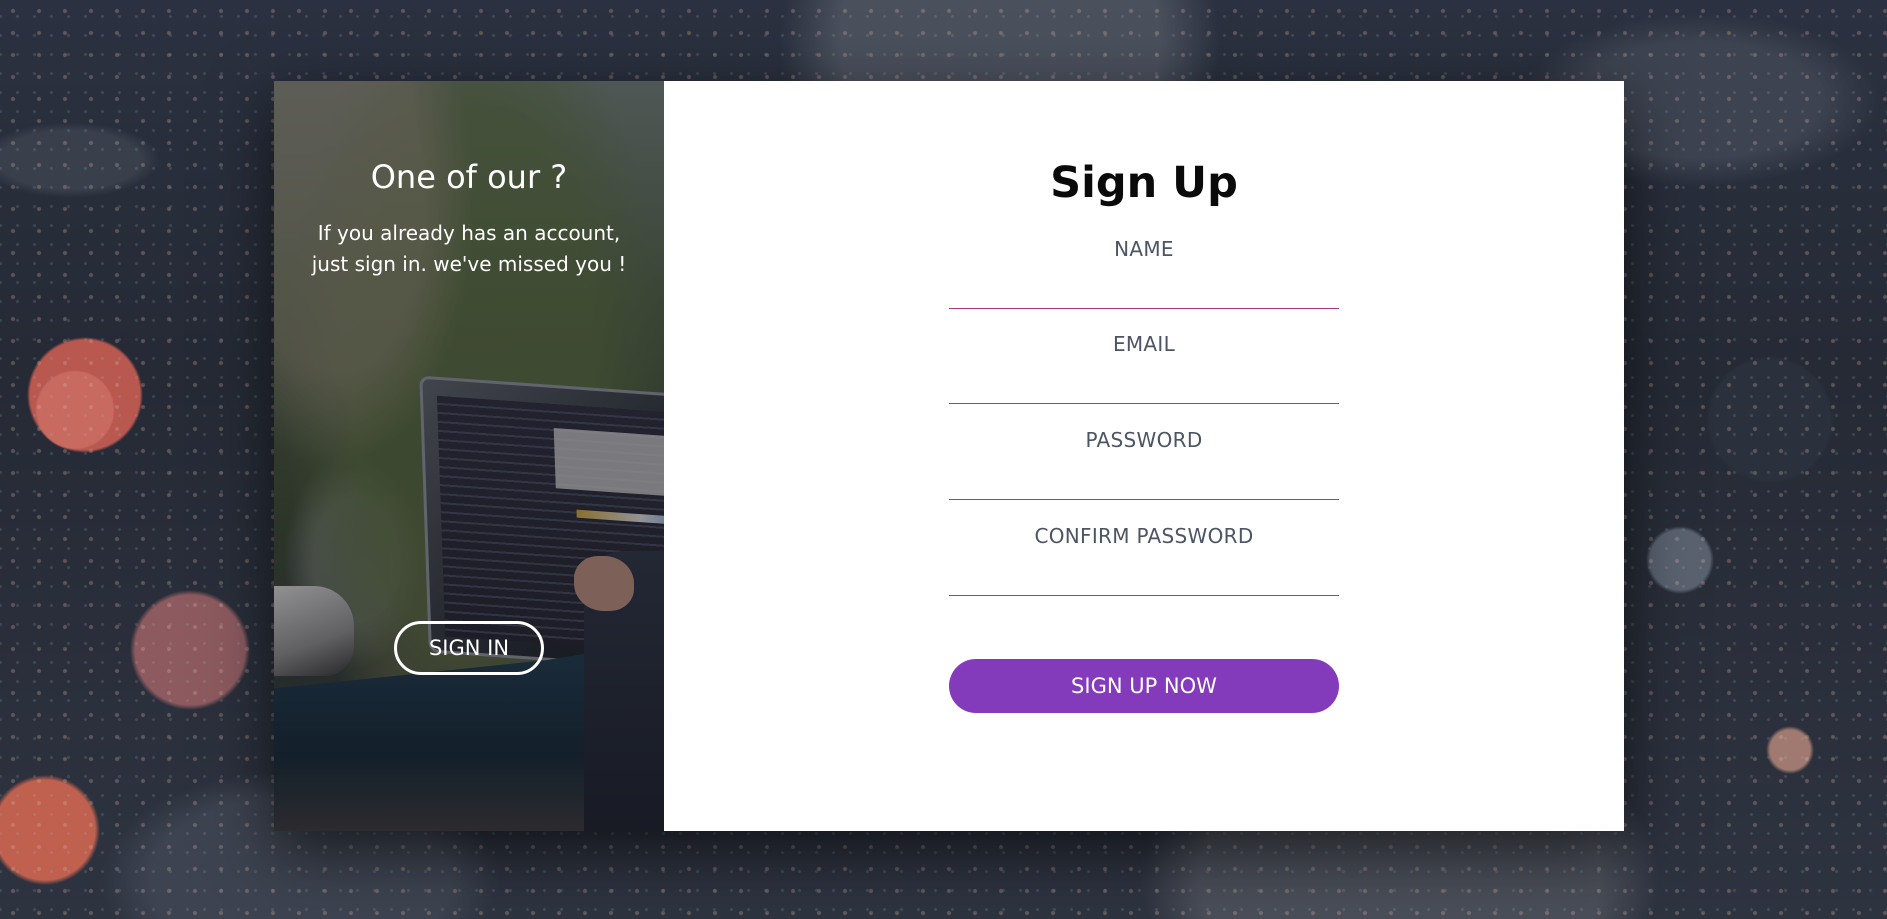  Describe the element at coordinates (1144, 482) in the screenshot. I see `password-input` at that location.